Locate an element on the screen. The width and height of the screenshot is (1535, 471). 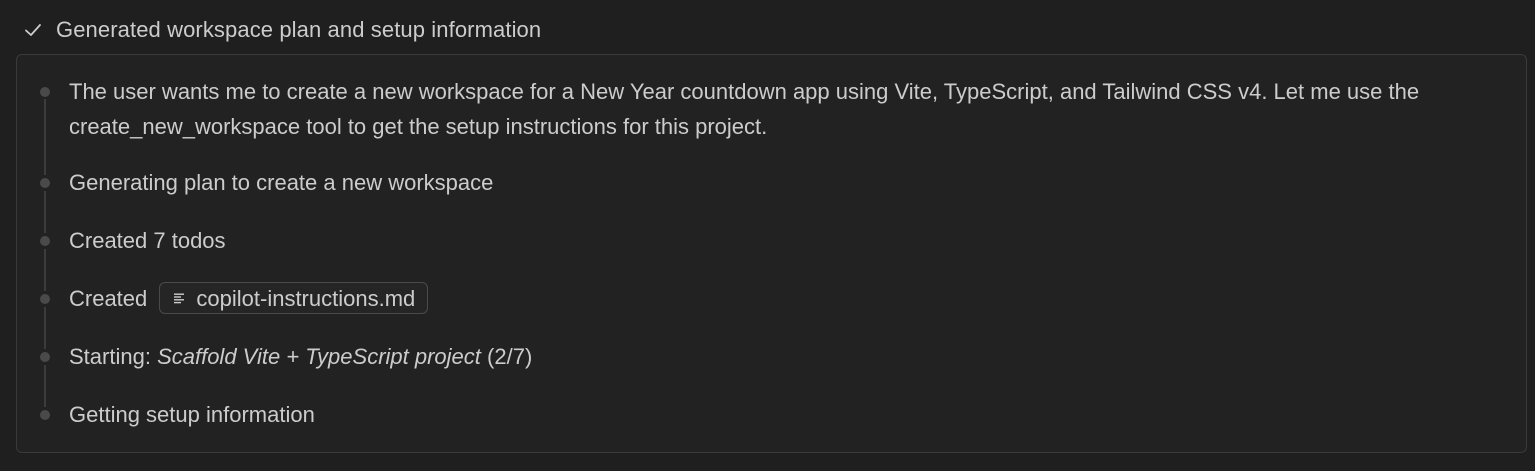
step-created: Created copilot-instructions.md is located at coordinates (249, 298).